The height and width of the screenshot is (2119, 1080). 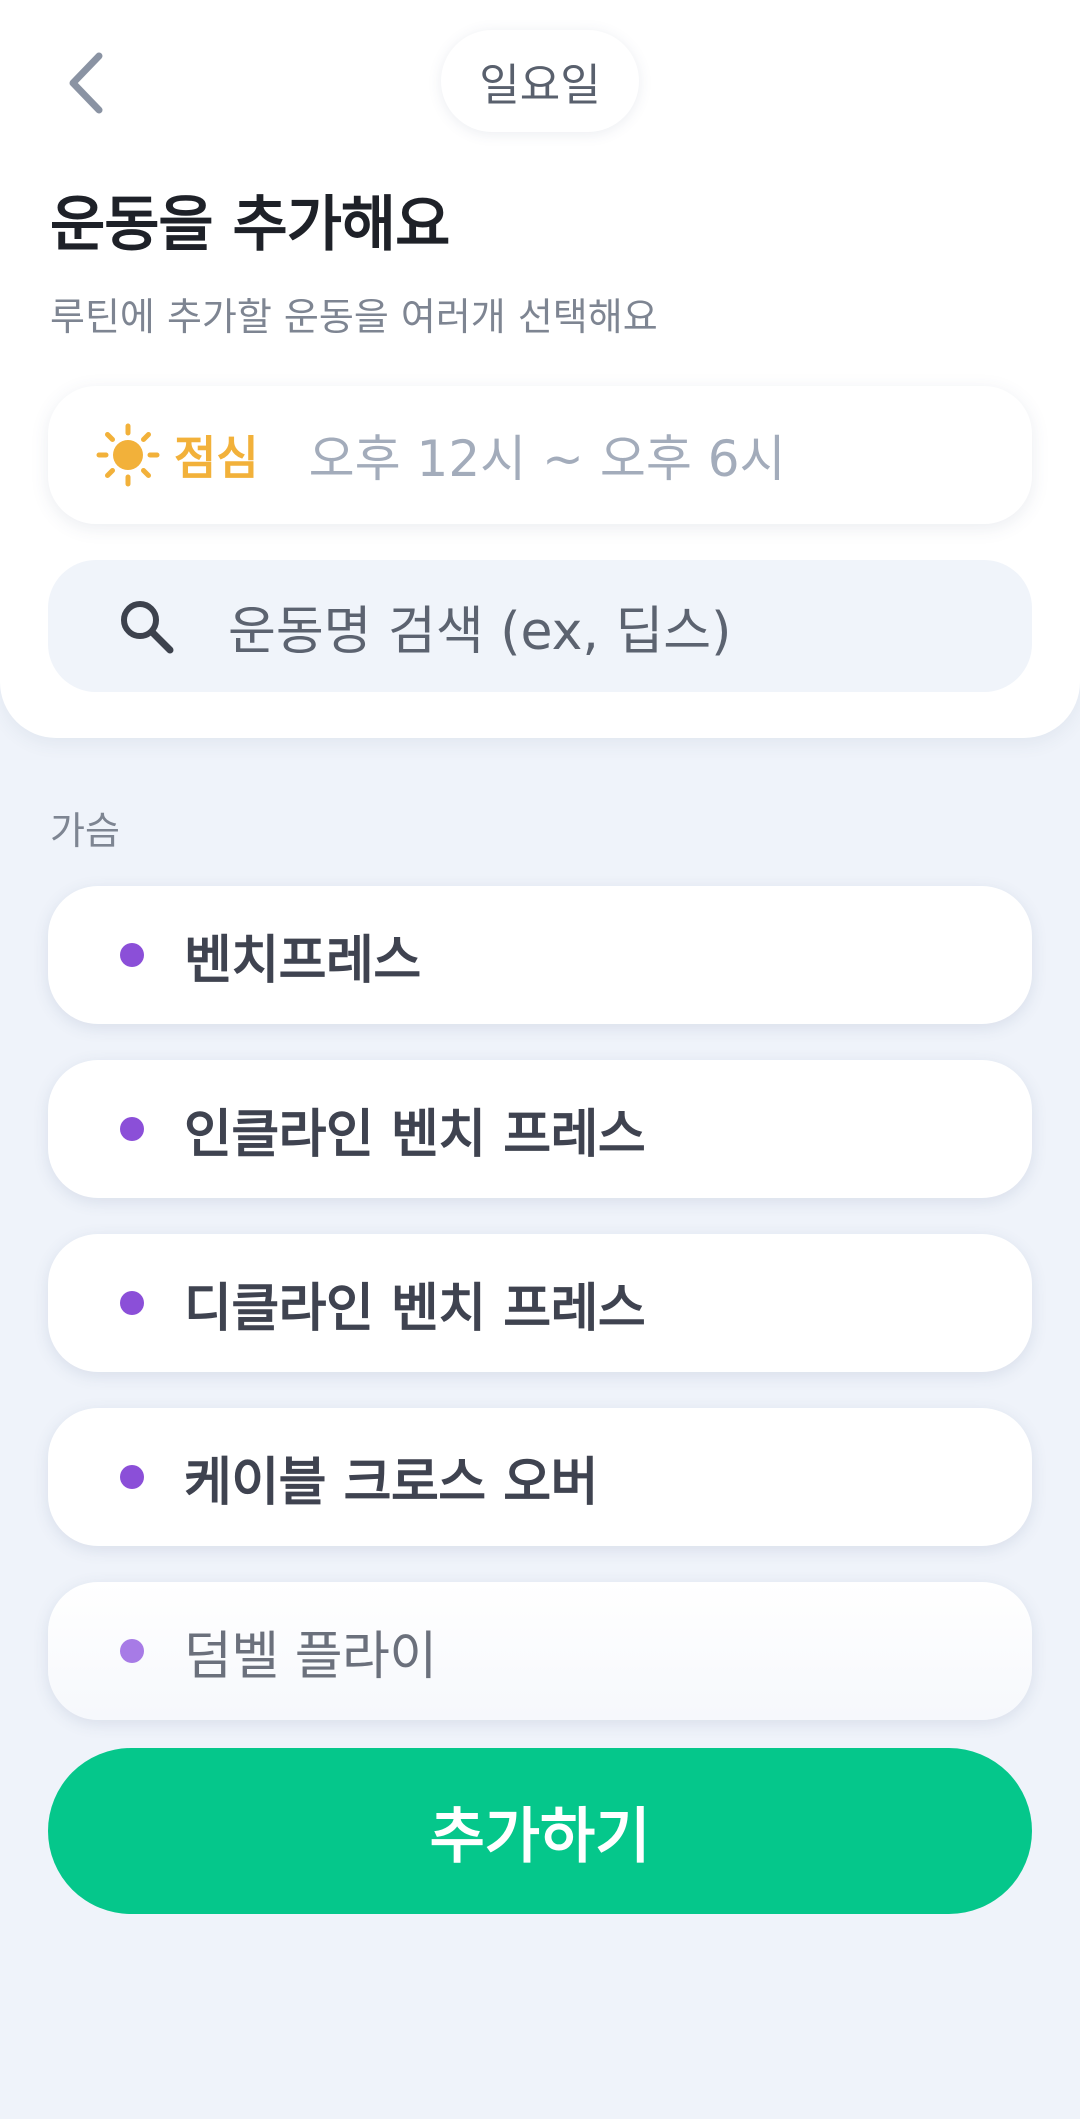 I want to click on search-icon, so click(x=146, y=626).